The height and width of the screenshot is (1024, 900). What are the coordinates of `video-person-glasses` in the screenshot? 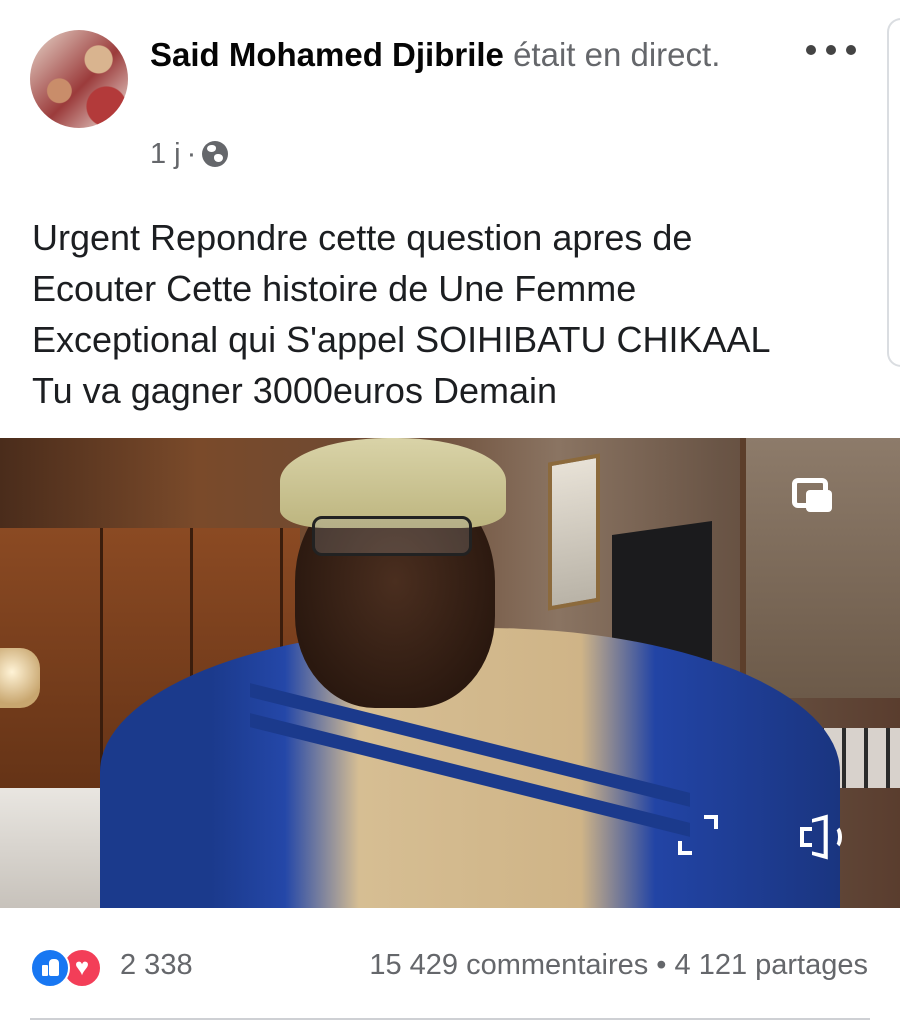 It's located at (392, 536).